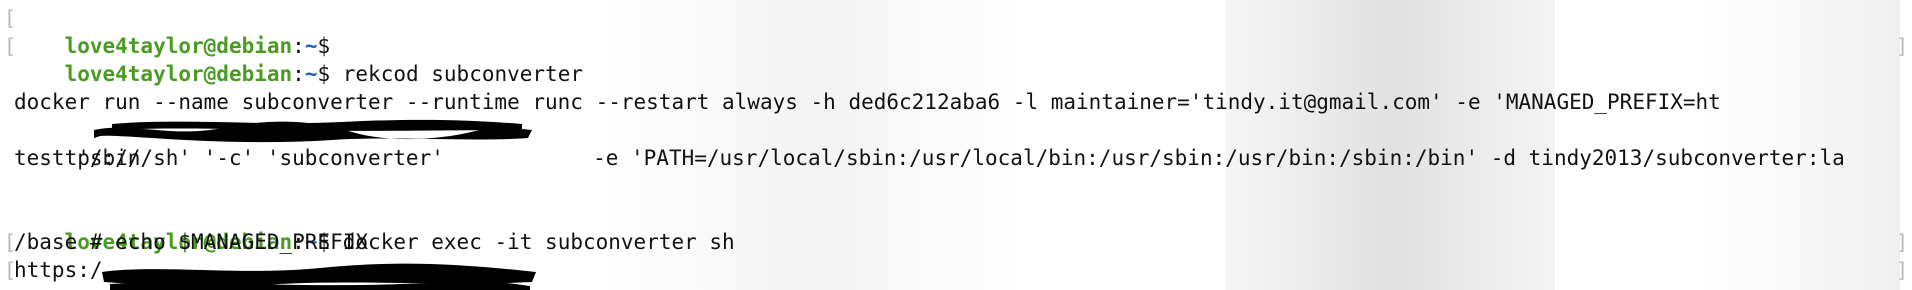 Image resolution: width=1912 pixels, height=290 pixels. What do you see at coordinates (330, 74) in the screenshot?
I see `prompt-symbol: $` at bounding box center [330, 74].